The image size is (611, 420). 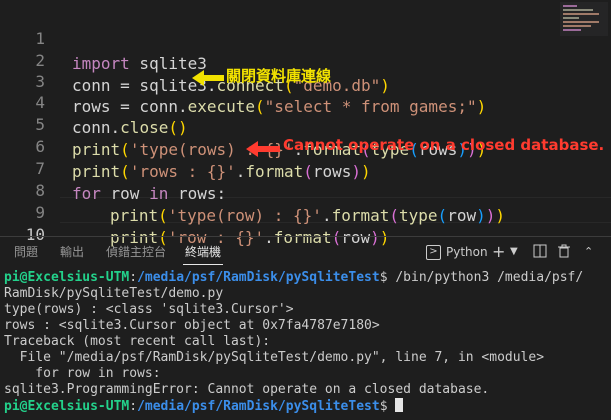 I want to click on terminal-selector: > Python, so click(x=457, y=252).